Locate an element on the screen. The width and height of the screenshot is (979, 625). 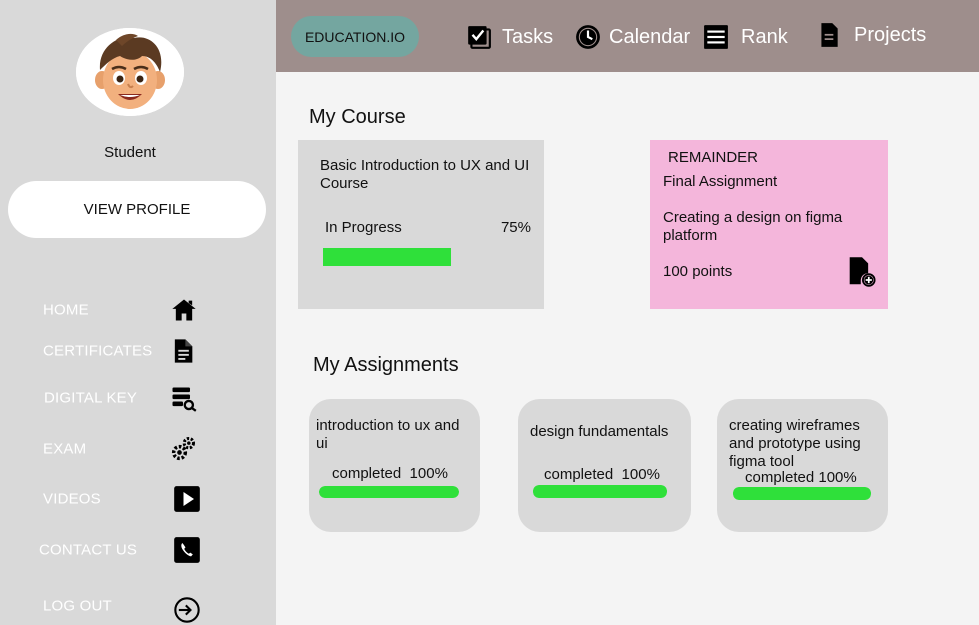
file-icon is located at coordinates (829, 35).